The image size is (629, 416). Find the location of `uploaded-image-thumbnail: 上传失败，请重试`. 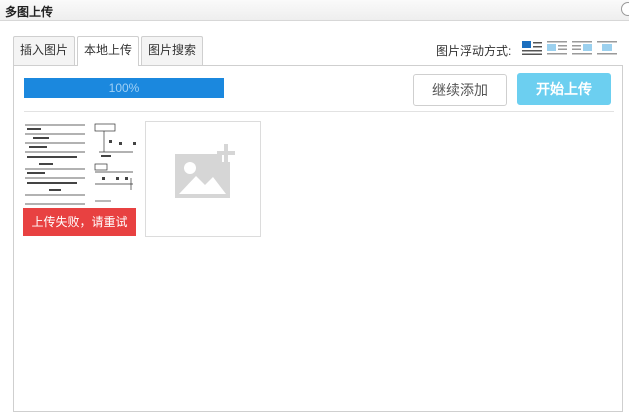

uploaded-image-thumbnail: 上传失败，请重试 is located at coordinates (80, 179).